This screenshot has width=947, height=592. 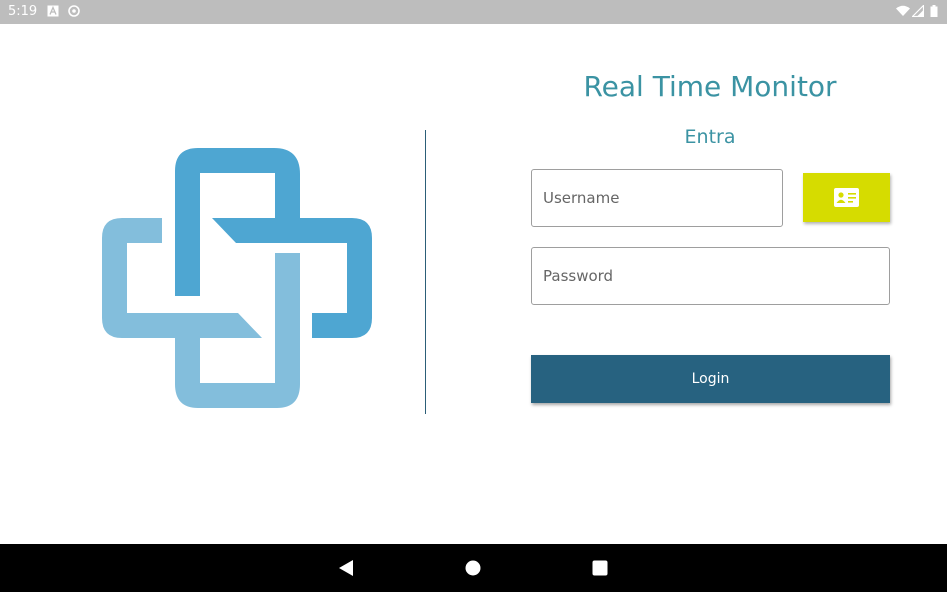 I want to click on id-card-button, so click(x=846, y=197).